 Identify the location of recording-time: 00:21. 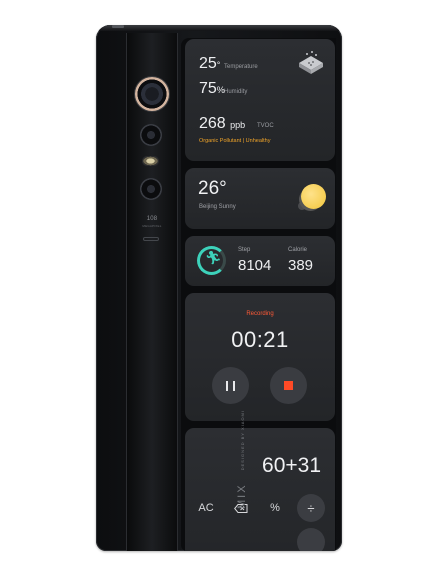
(260, 339).